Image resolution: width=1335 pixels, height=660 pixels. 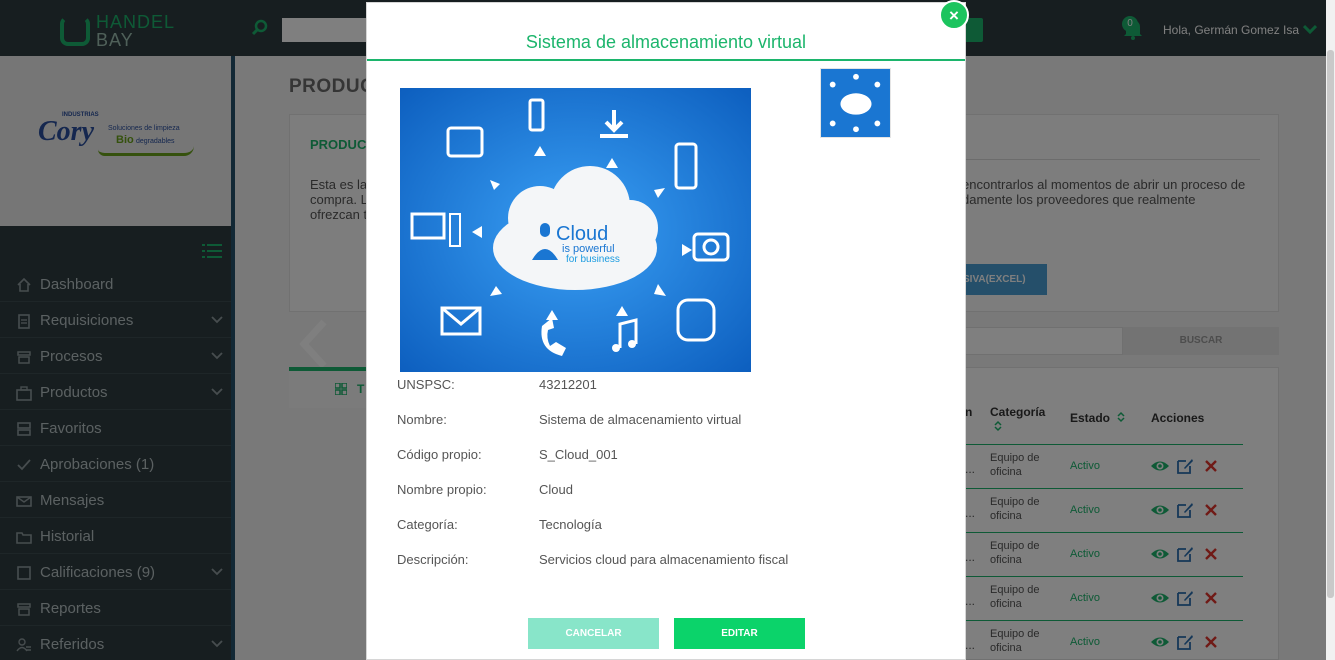 I want to click on image-text-business: for business, so click(x=593, y=259).